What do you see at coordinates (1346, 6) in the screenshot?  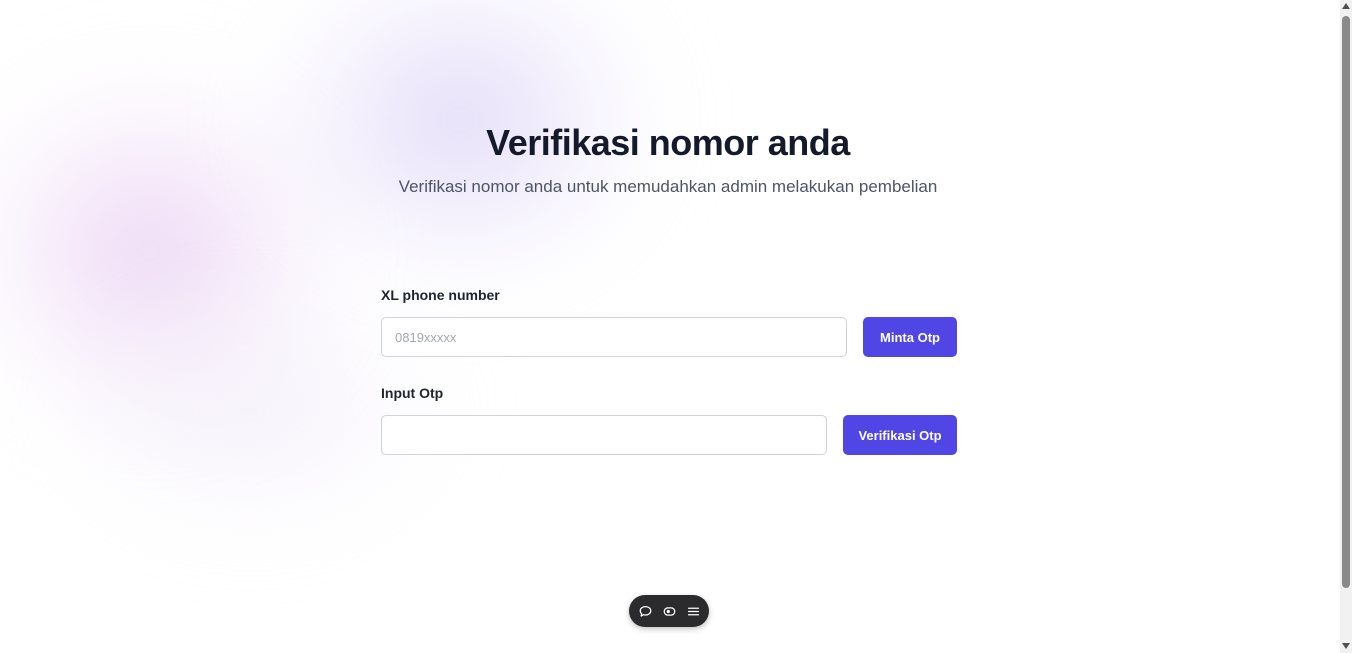 I see `scroll-up-arrow-icon` at bounding box center [1346, 6].